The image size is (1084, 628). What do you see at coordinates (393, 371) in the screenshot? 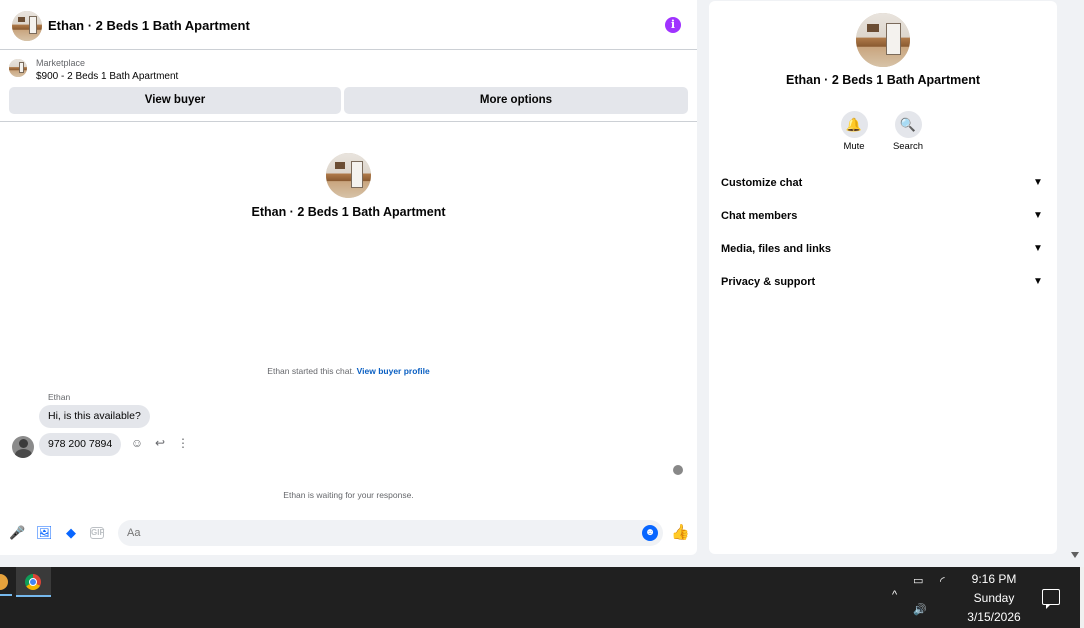
I see `view-buyer-profile-link: View buyer profile` at bounding box center [393, 371].